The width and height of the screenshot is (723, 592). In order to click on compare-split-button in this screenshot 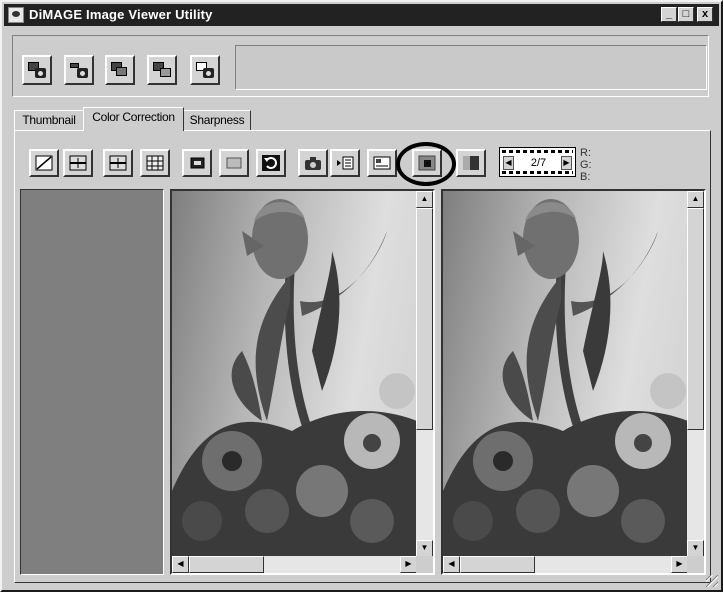, I will do `click(78, 163)`.